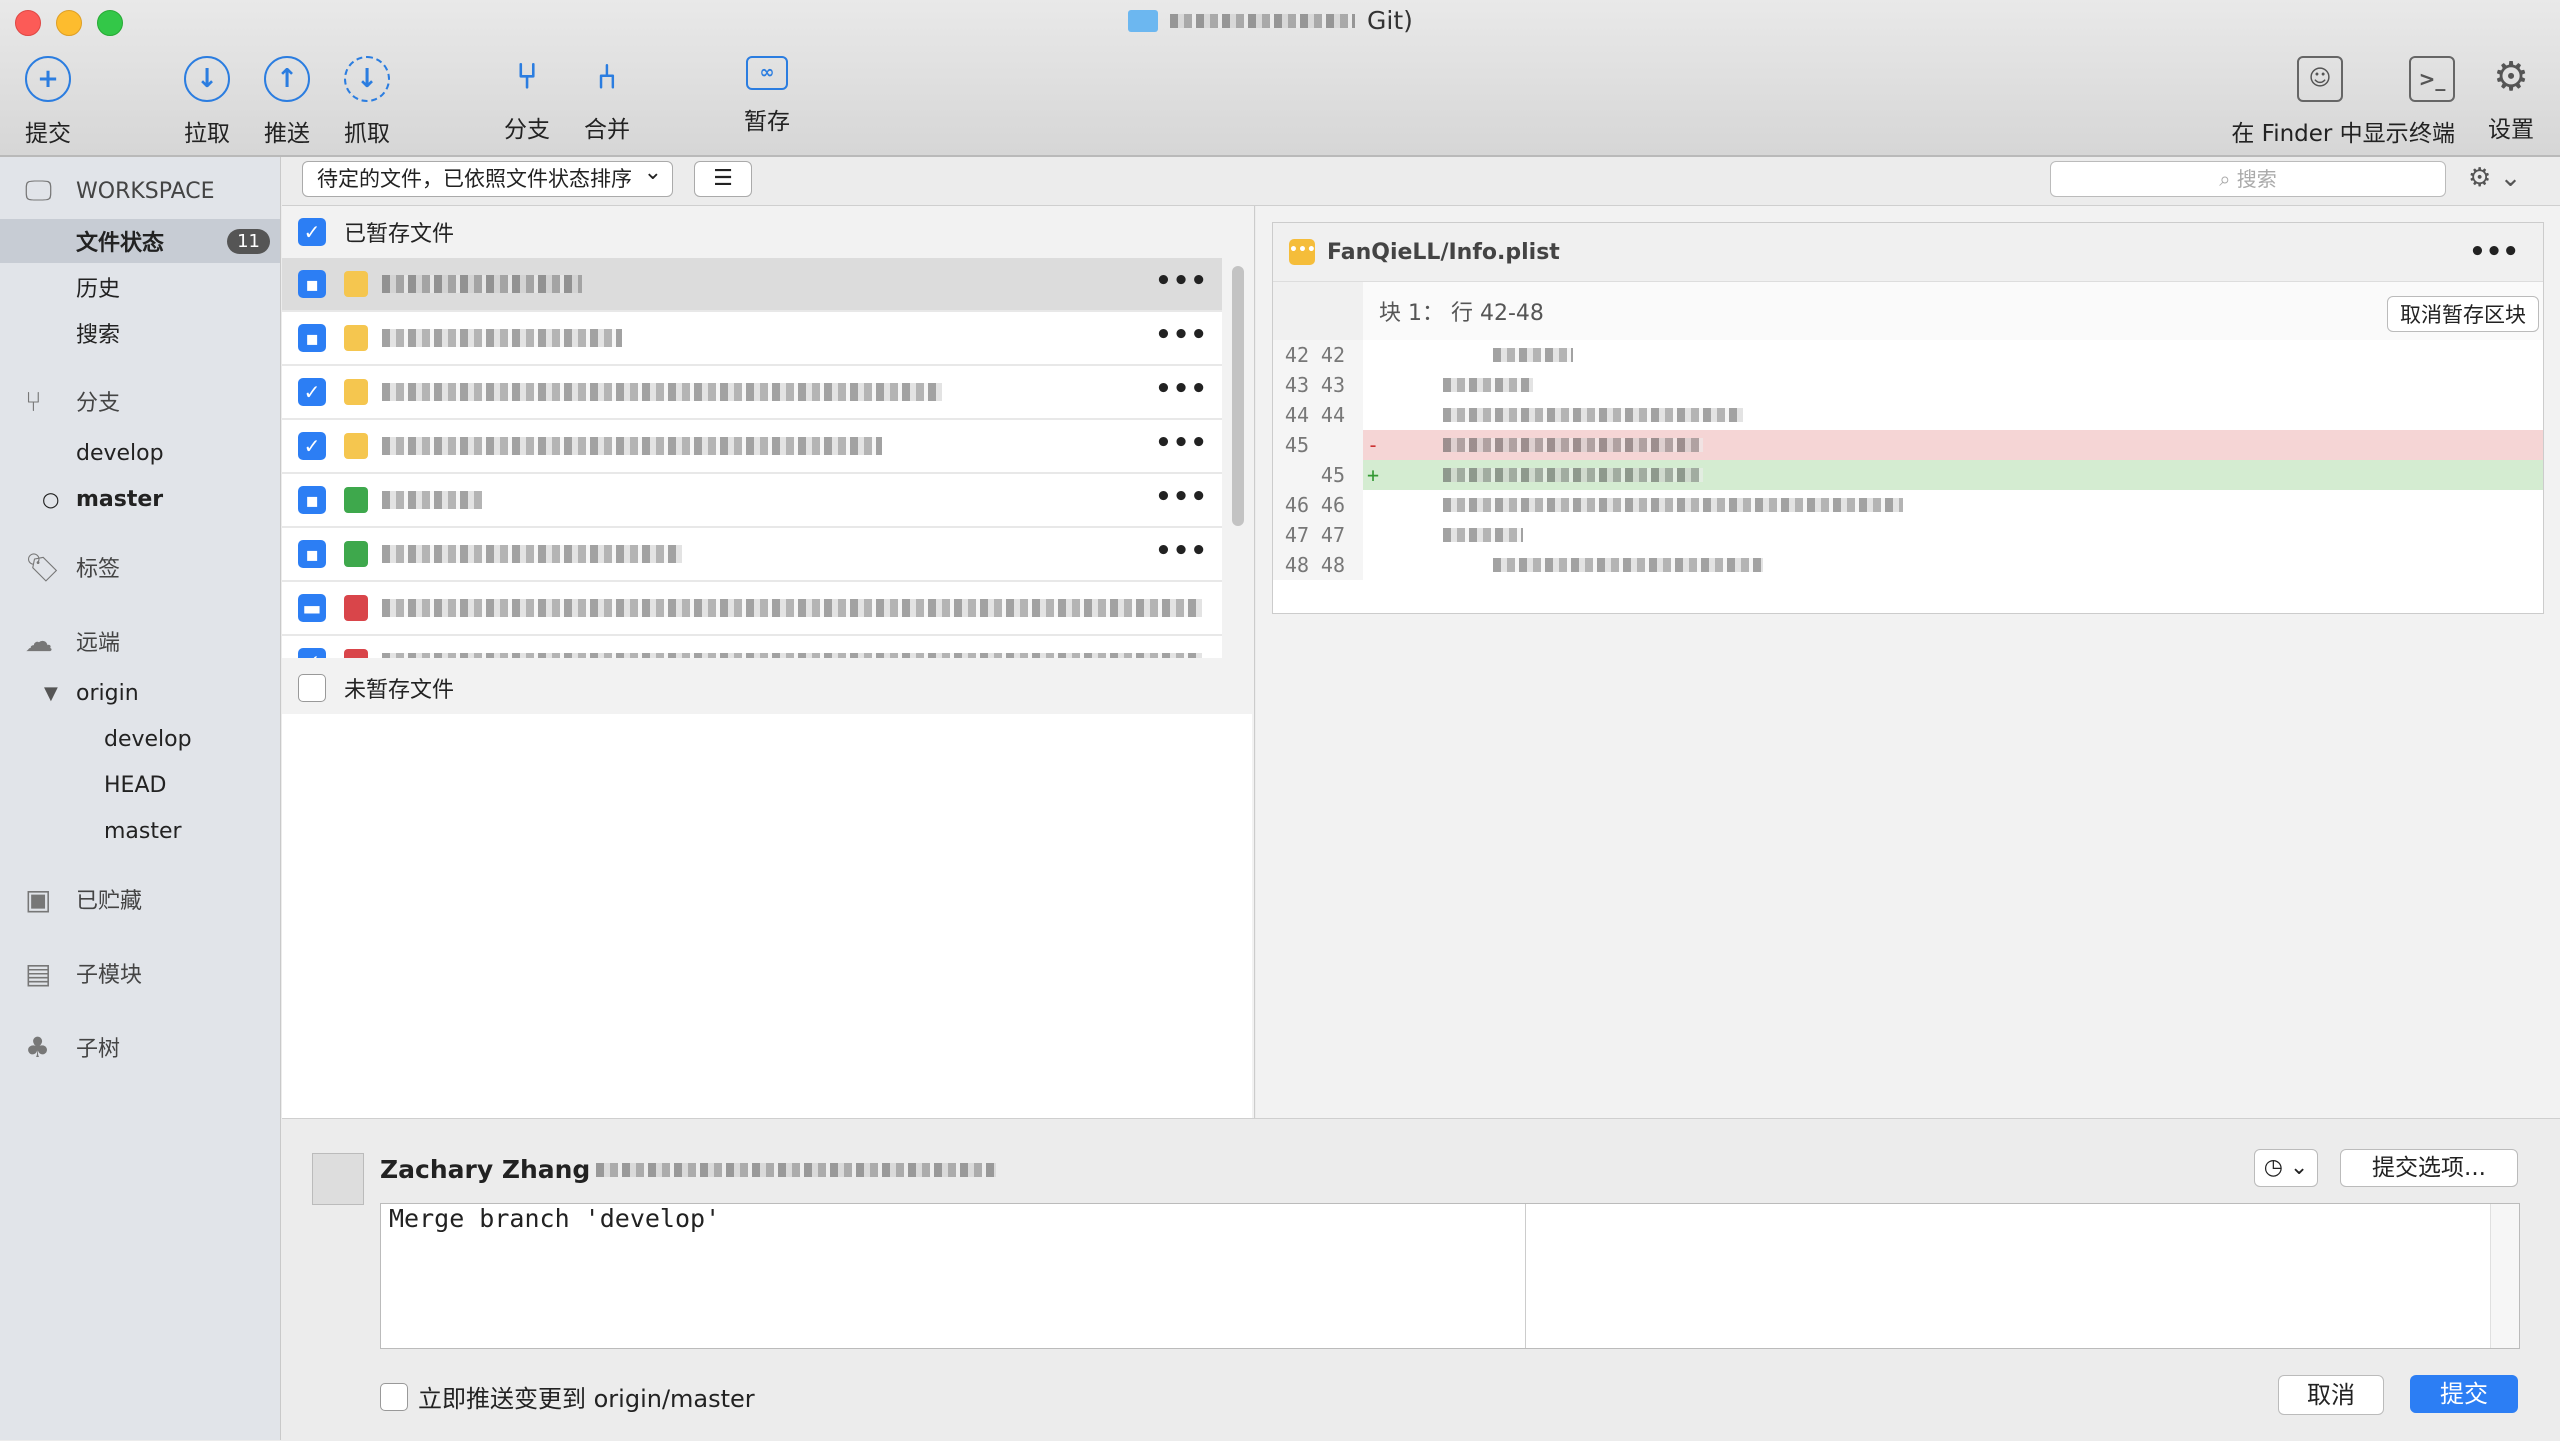 The width and height of the screenshot is (2560, 1441). What do you see at coordinates (69, 23) in the screenshot?
I see `minimize-window-button` at bounding box center [69, 23].